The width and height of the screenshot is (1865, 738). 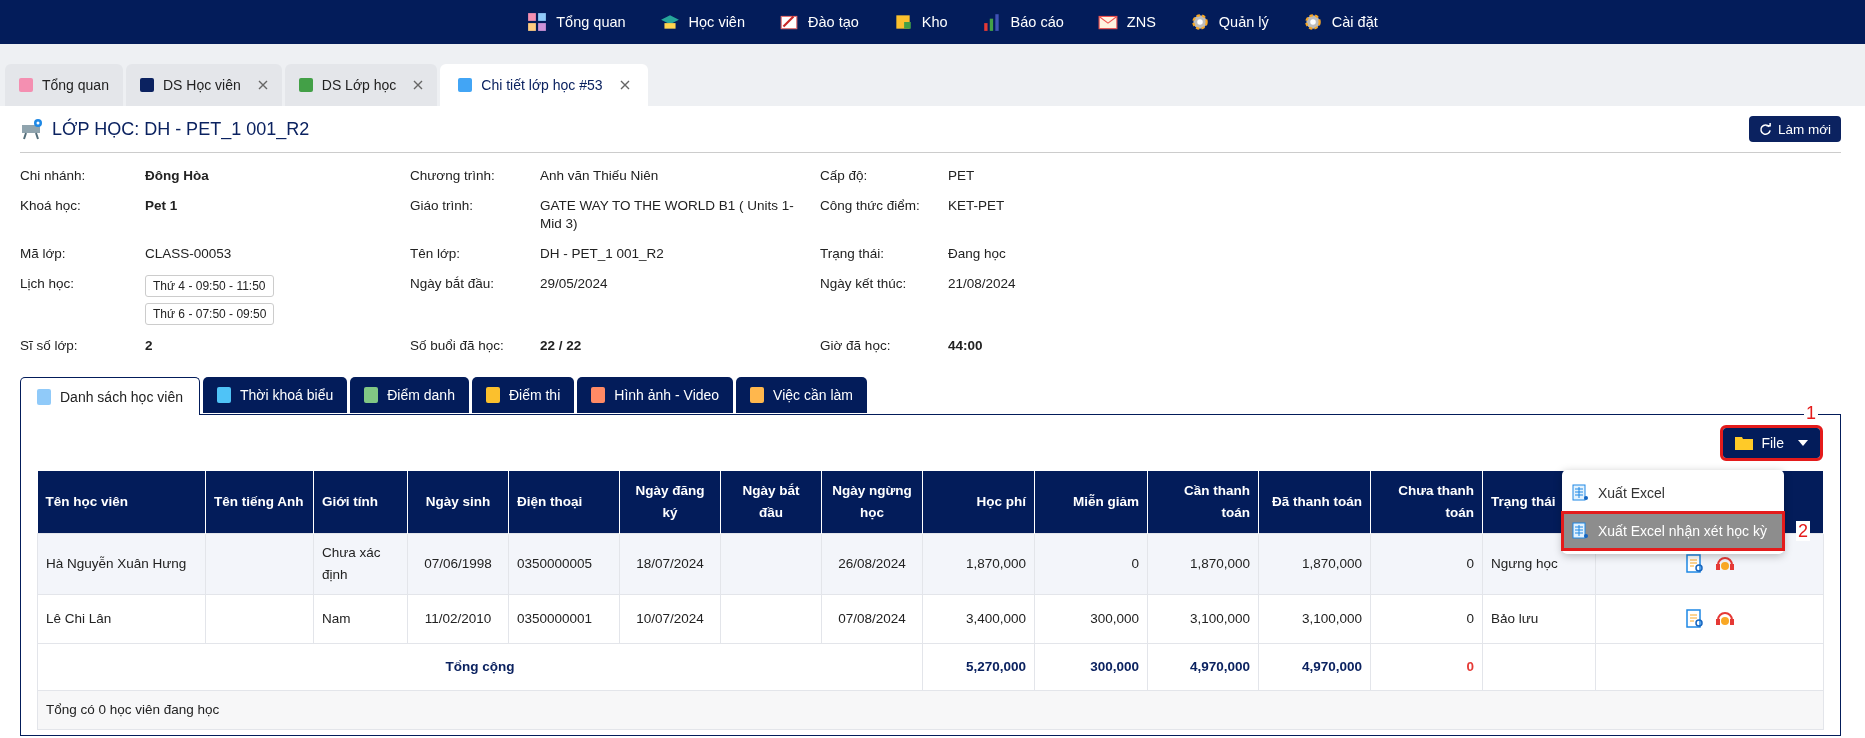 What do you see at coordinates (360, 502) in the screenshot?
I see `column-header: Giới tính` at bounding box center [360, 502].